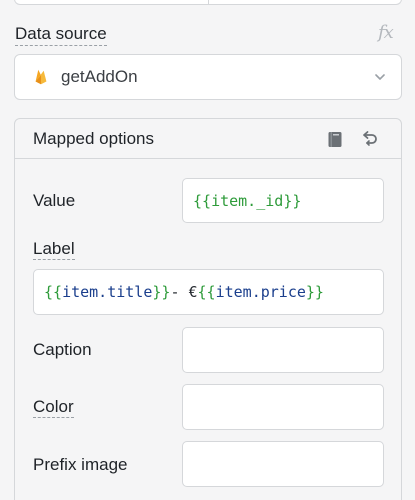 This screenshot has width=415, height=500. What do you see at coordinates (202, 200) in the screenshot?
I see `value-open-brace: {{` at bounding box center [202, 200].